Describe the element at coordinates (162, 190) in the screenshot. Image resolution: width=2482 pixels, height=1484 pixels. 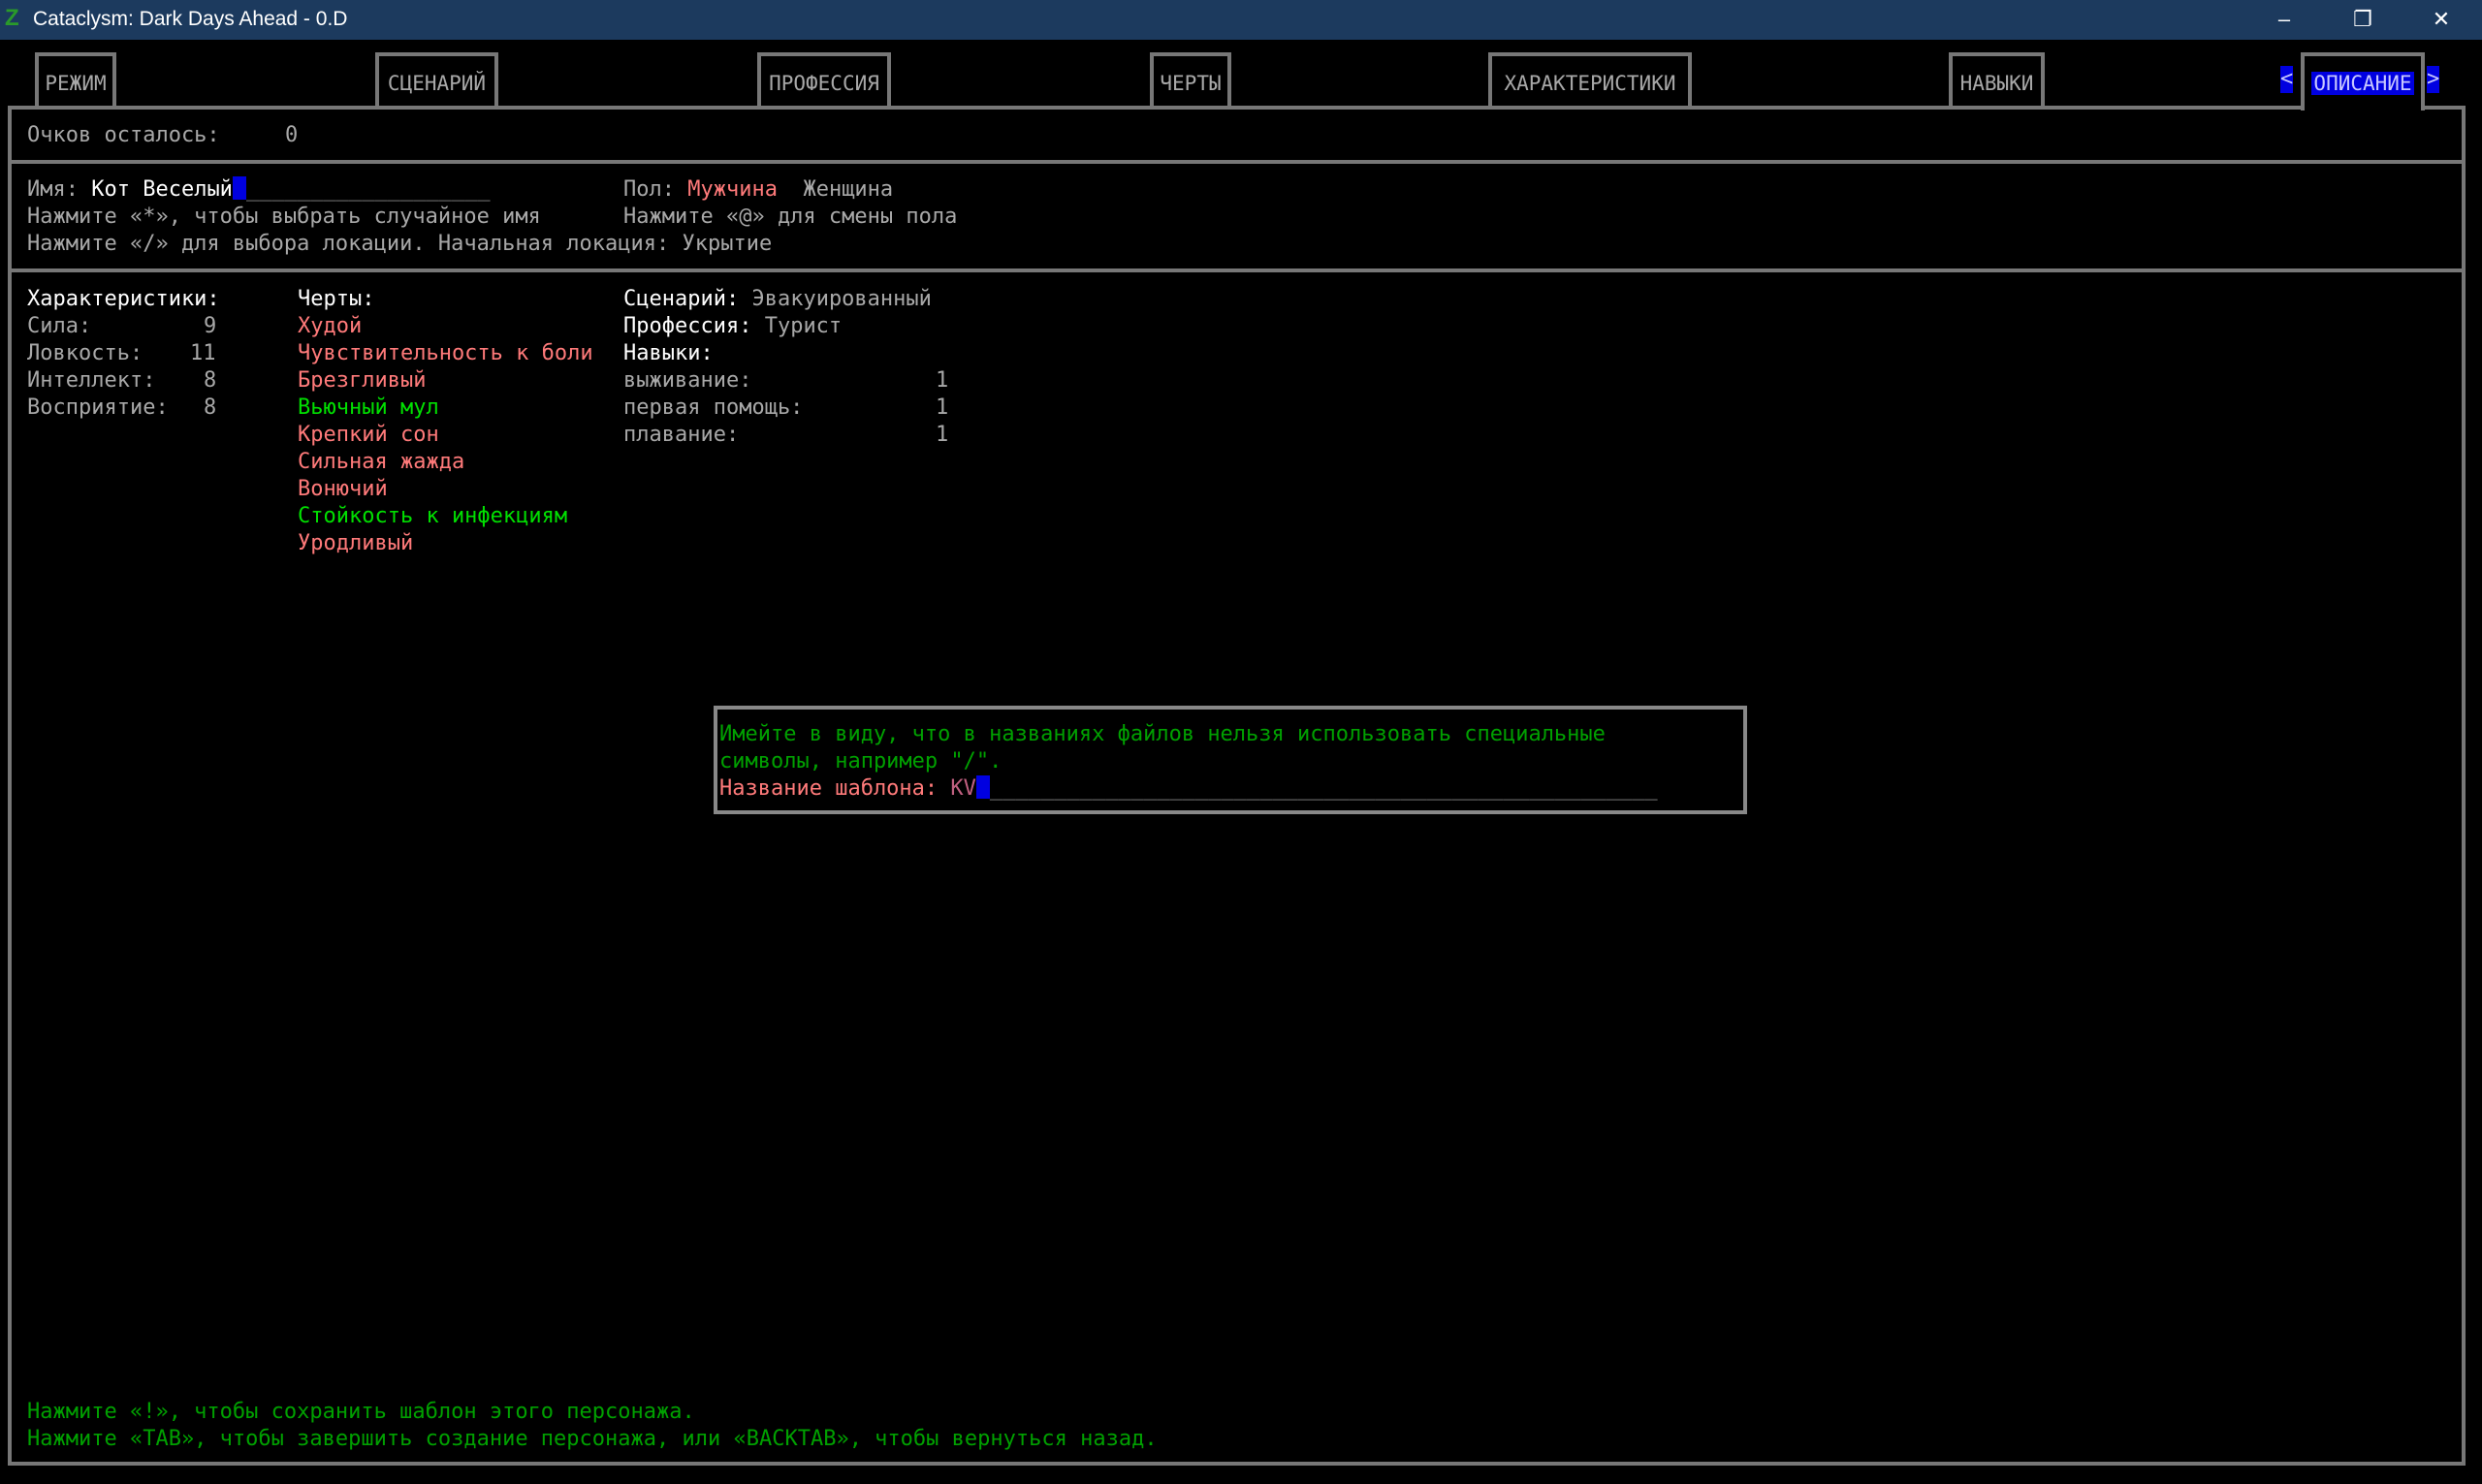
I see `name-value: Кот Веселый` at that location.